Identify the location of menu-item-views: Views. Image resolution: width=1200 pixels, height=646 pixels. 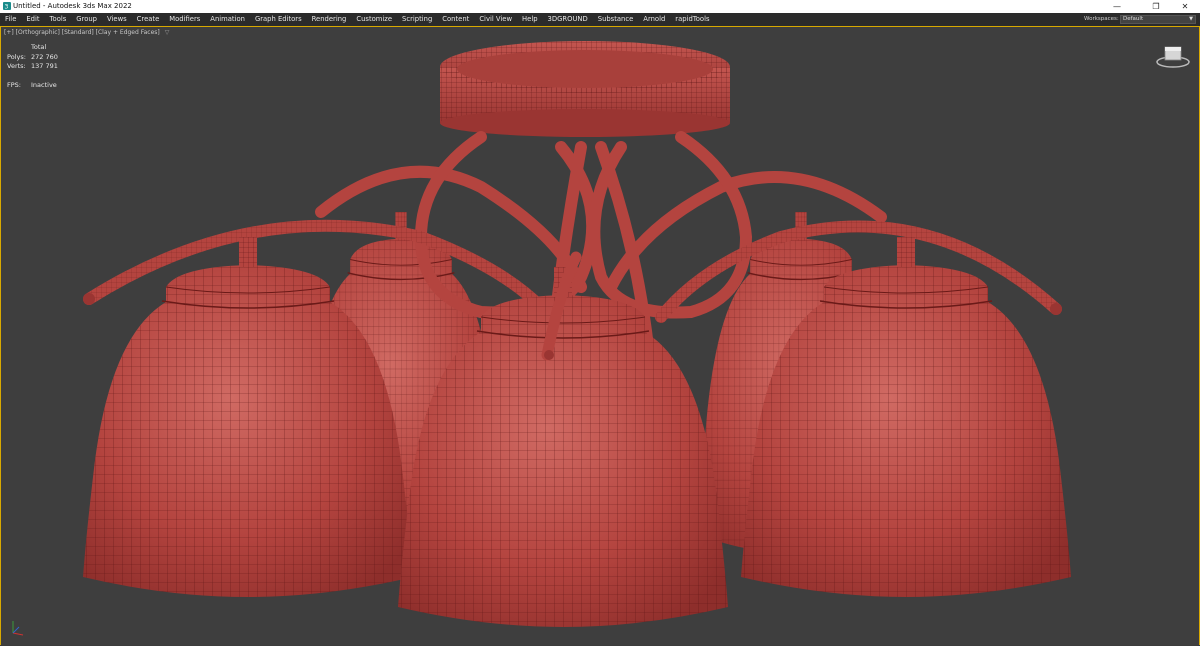
(117, 19).